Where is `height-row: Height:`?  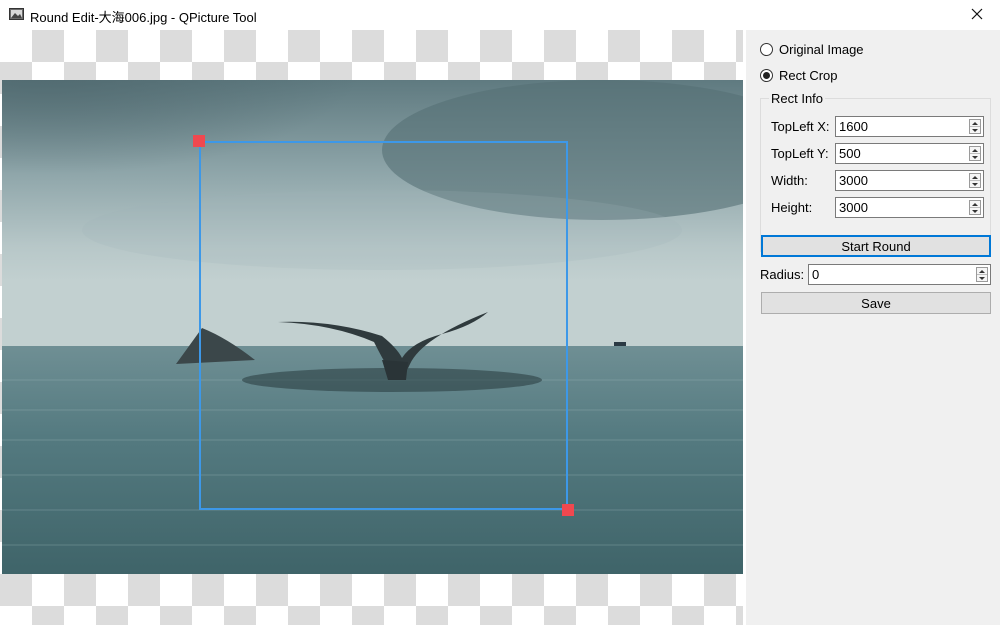
height-row: Height: is located at coordinates (877, 207).